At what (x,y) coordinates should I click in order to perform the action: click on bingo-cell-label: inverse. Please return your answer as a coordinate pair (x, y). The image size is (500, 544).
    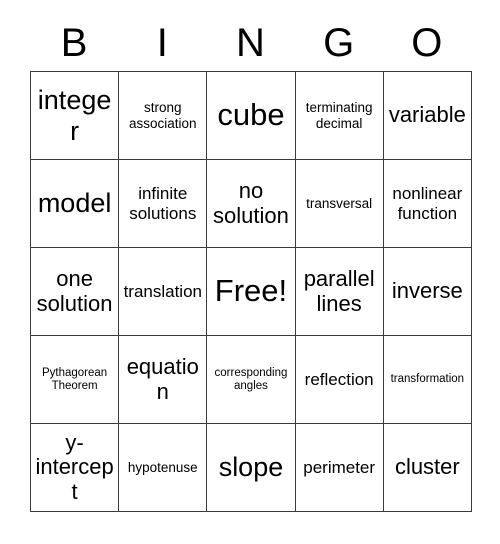
    Looking at the image, I should click on (427, 291).